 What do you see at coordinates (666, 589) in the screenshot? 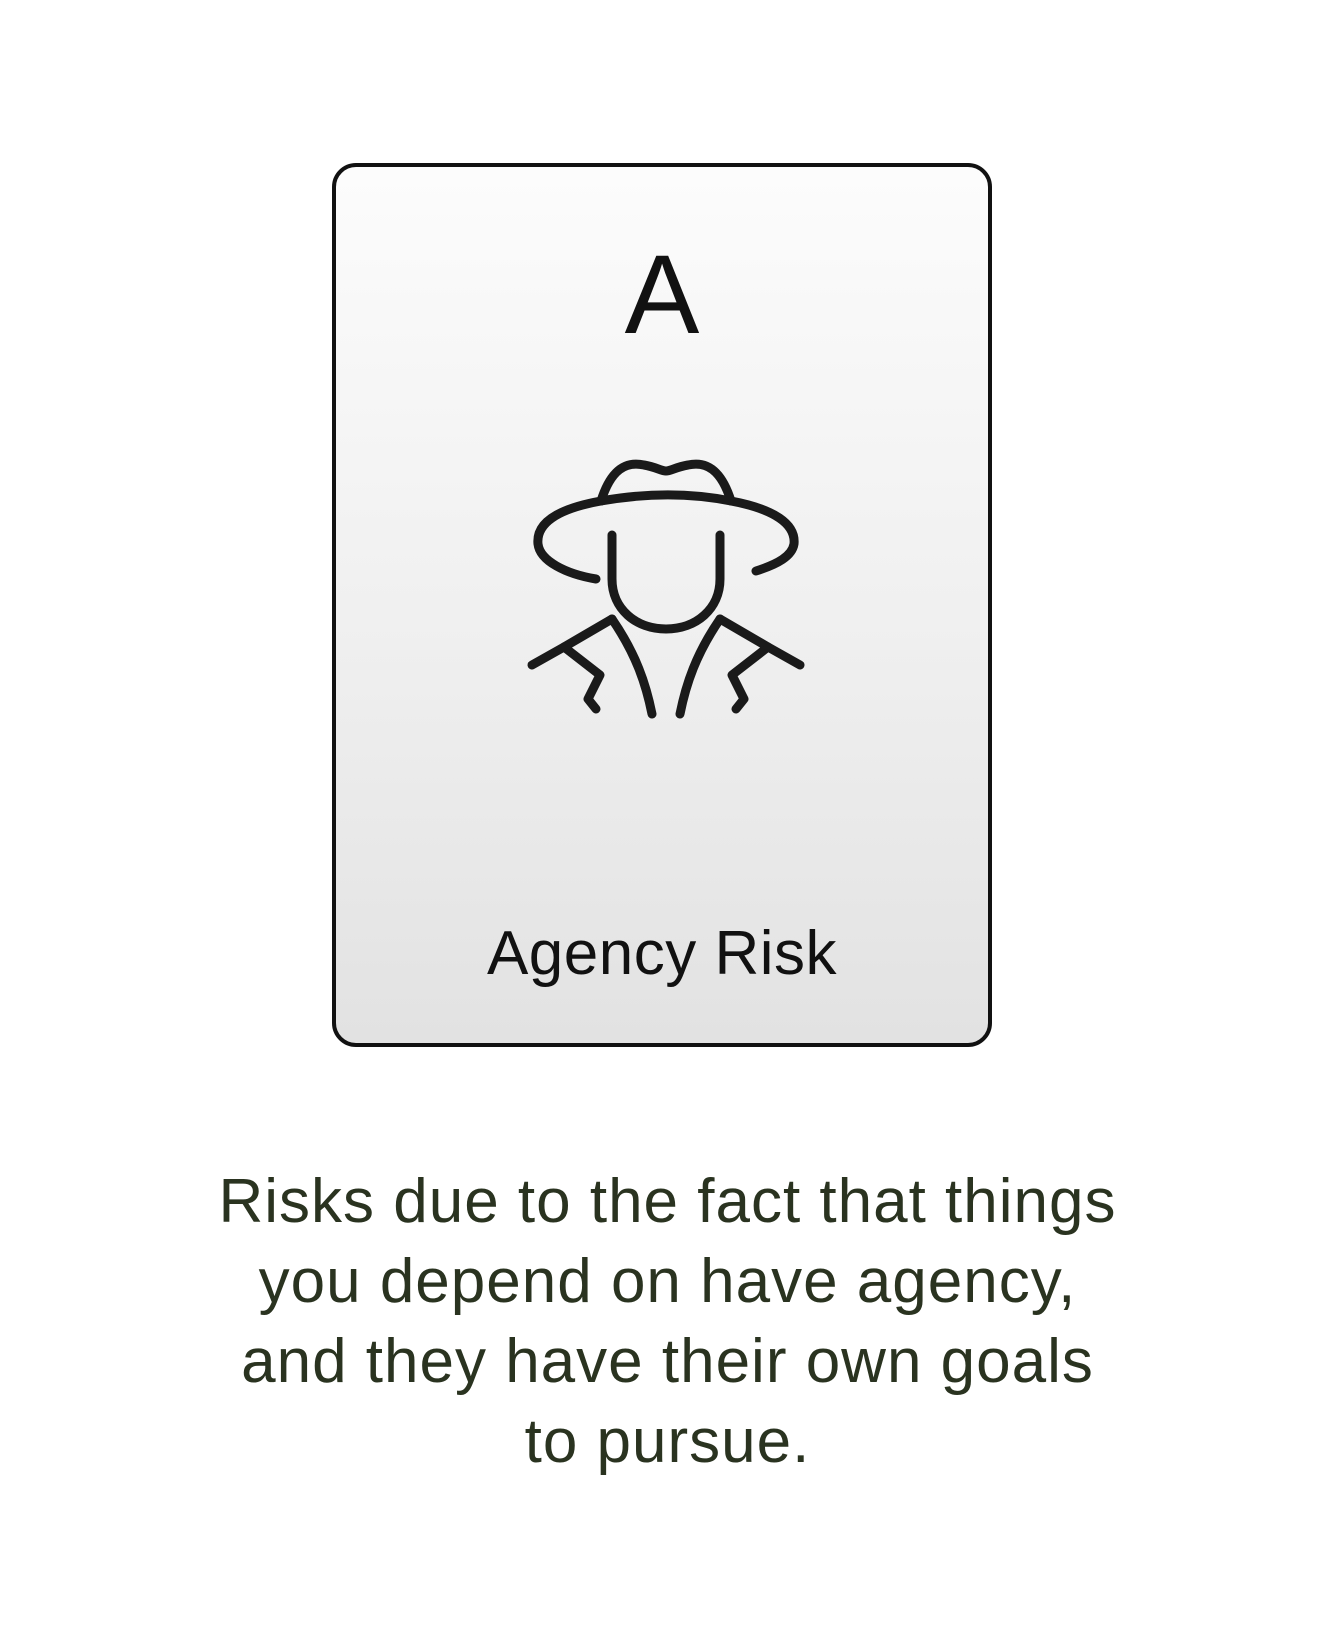
I see `spy-agent-icon` at bounding box center [666, 589].